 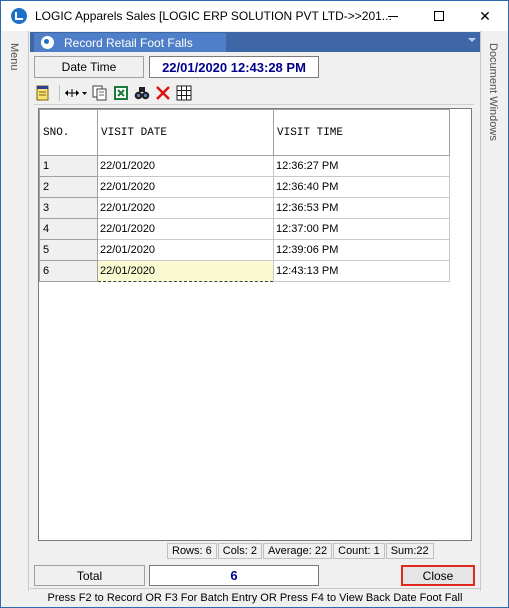 I want to click on menu-panel-label: Menu, so click(x=14, y=57).